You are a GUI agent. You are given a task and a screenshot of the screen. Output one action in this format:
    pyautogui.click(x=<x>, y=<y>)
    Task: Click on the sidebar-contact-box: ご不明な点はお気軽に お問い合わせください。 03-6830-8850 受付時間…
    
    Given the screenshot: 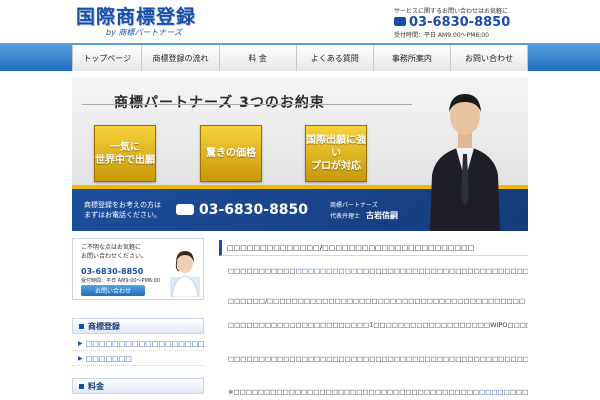 What is the action you would take?
    pyautogui.click(x=138, y=269)
    